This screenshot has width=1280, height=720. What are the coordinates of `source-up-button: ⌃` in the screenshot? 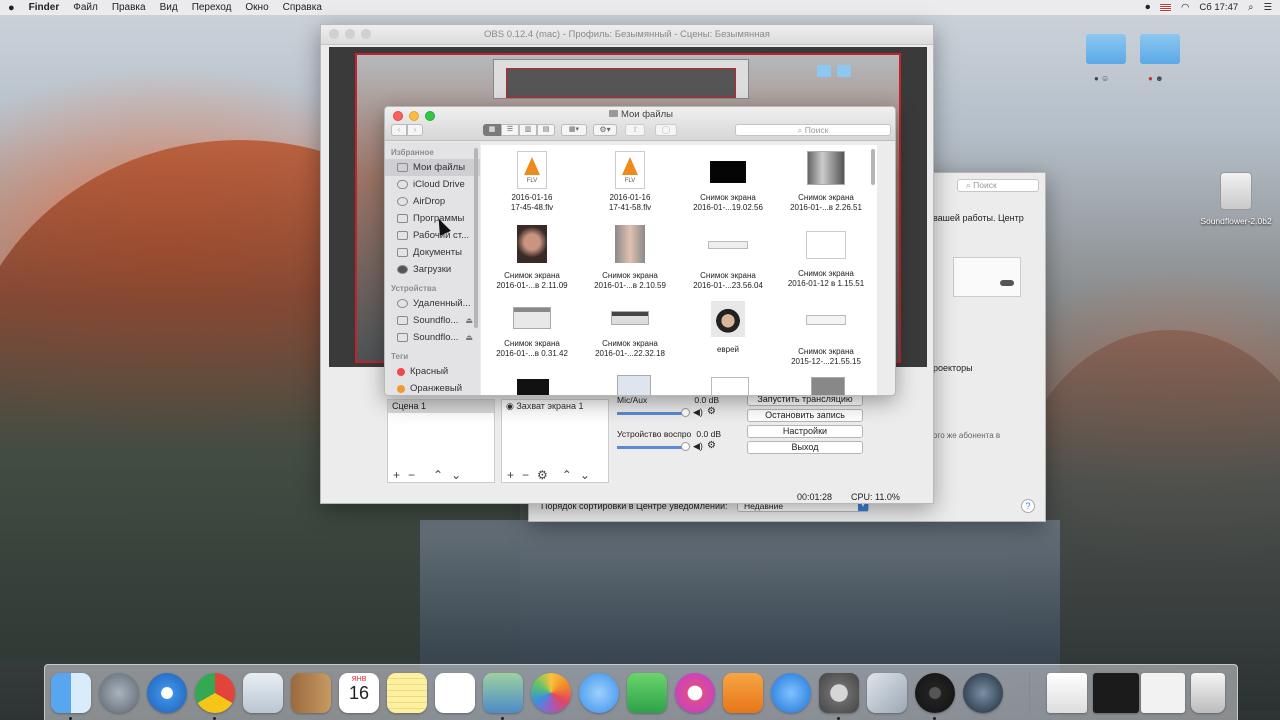 It's located at (567, 475).